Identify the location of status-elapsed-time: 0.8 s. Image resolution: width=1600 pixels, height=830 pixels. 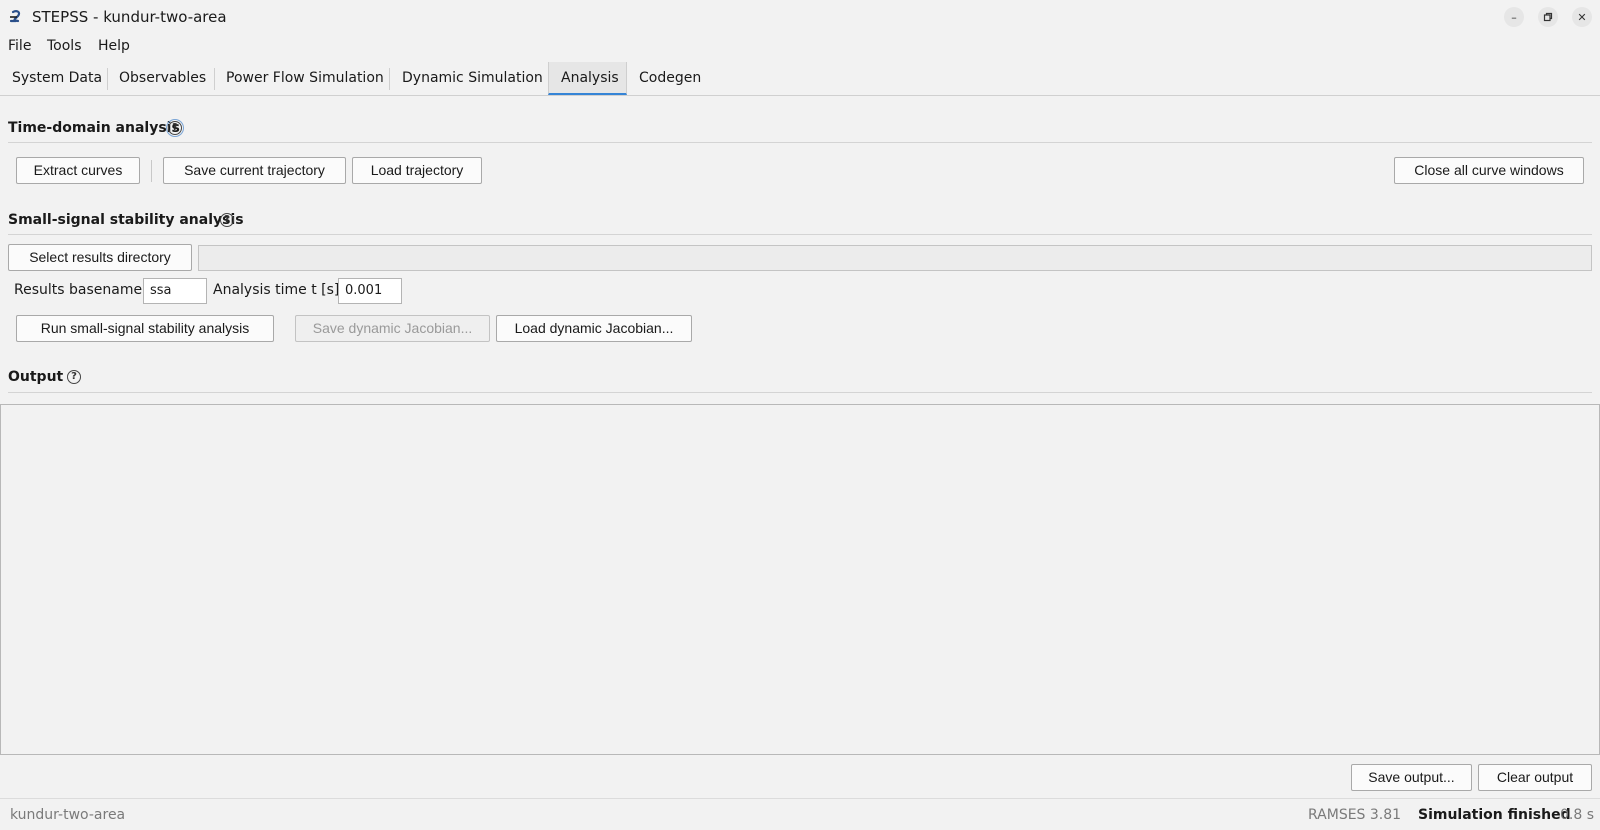
(1577, 815).